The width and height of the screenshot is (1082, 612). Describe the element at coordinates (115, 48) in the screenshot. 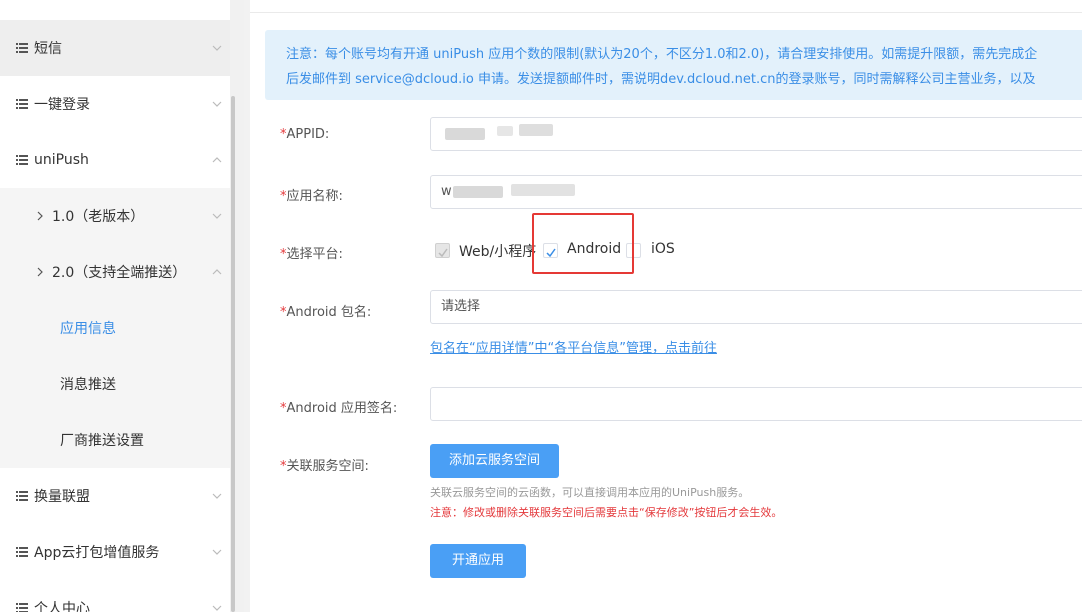

I see `sidebar-item-sms: 短信` at that location.